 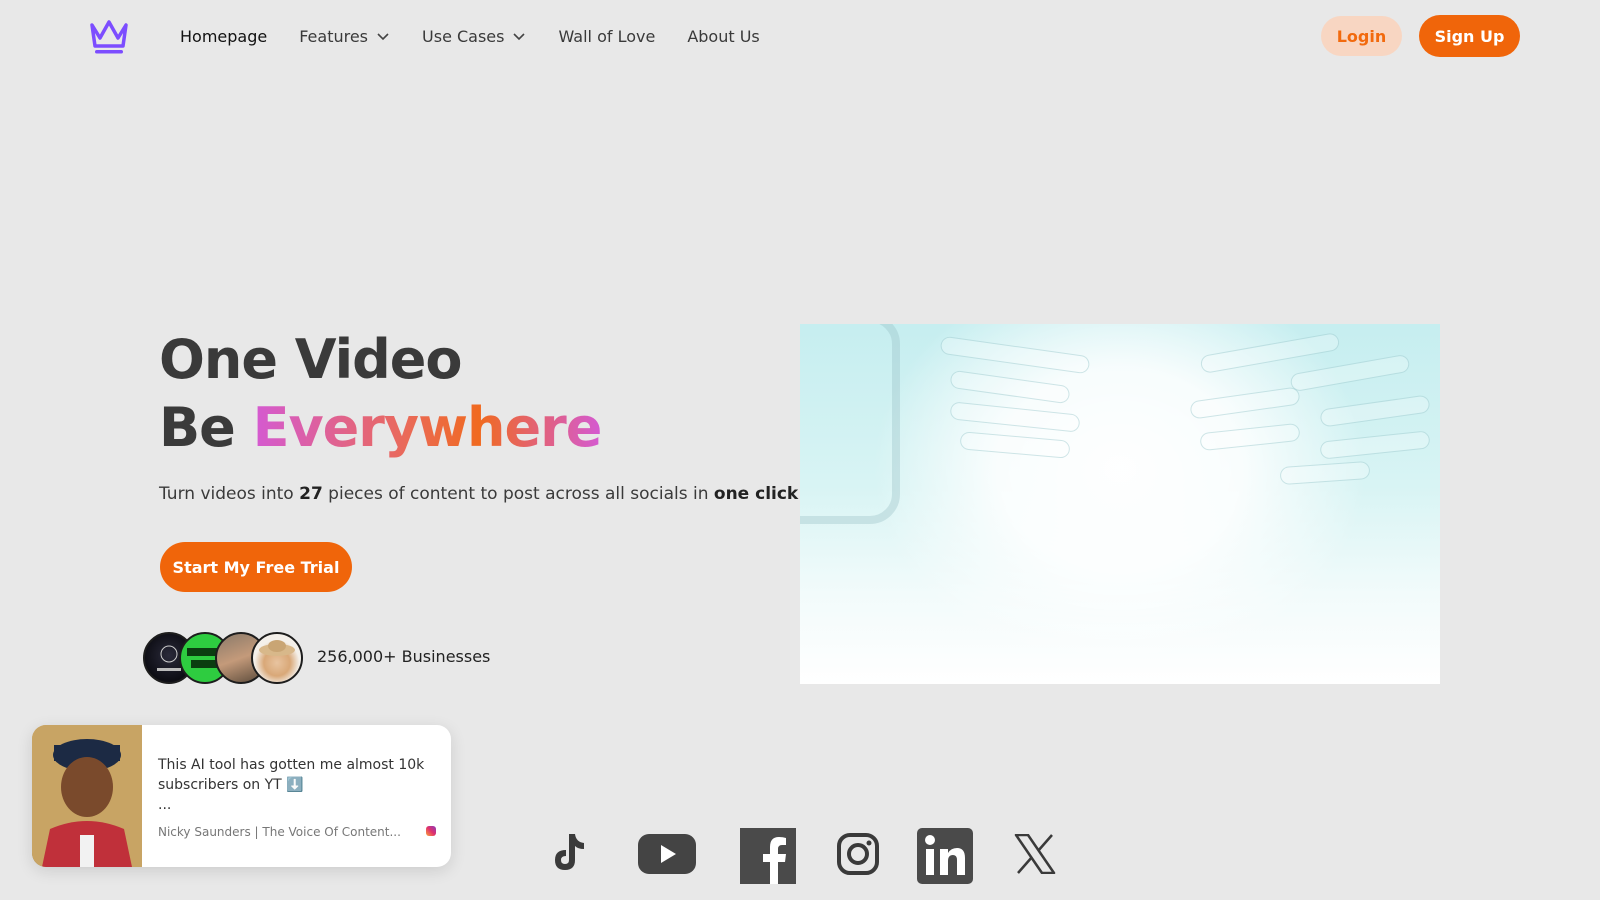 I want to click on nav-wall-of-love-label: Wall of Love, so click(x=607, y=36).